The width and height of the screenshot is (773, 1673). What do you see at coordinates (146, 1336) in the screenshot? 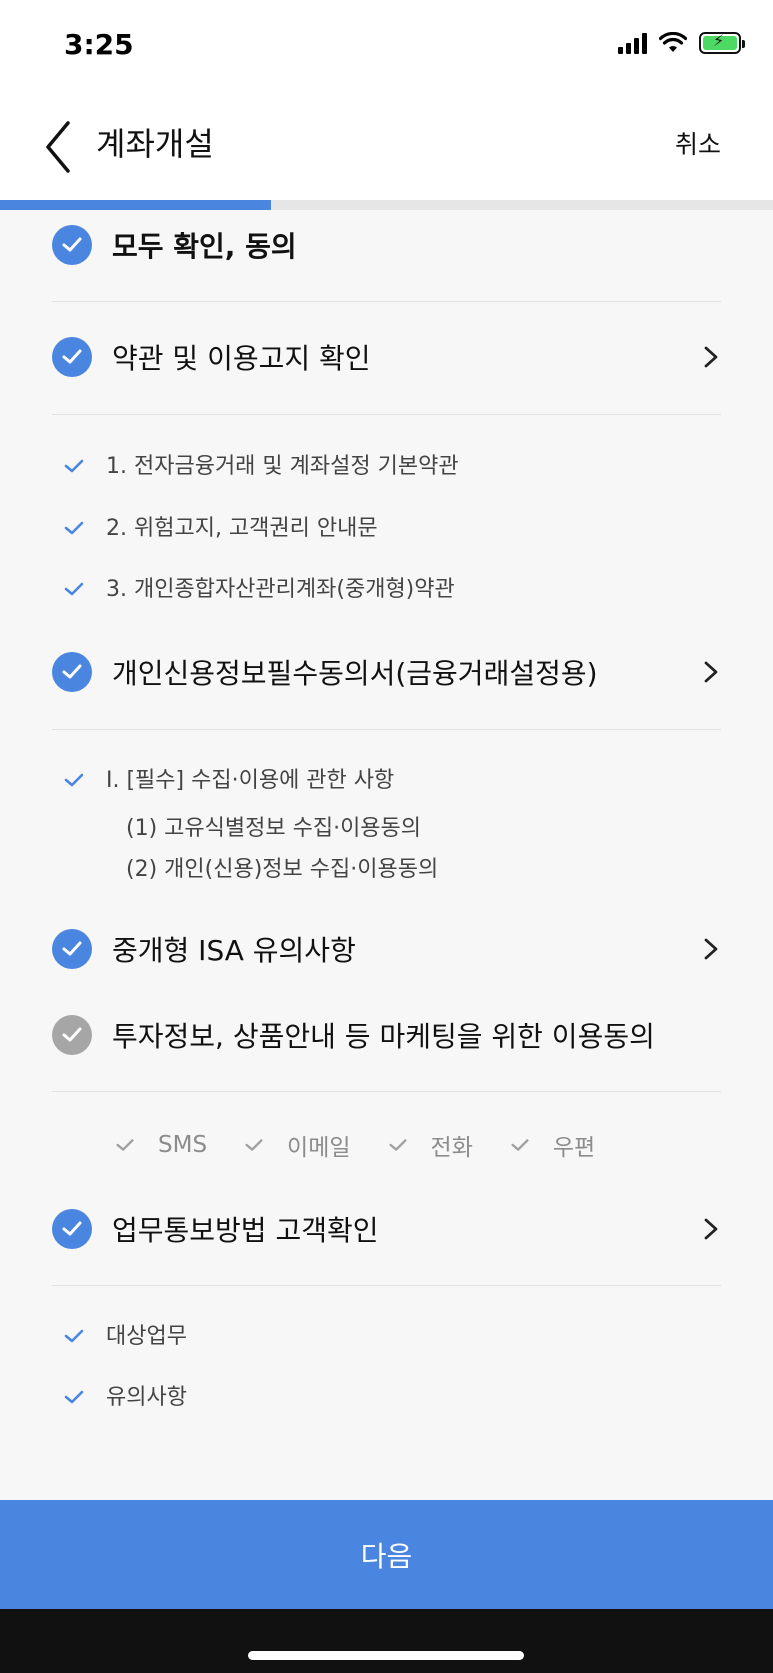
I see `list-item-label: 대상업무` at bounding box center [146, 1336].